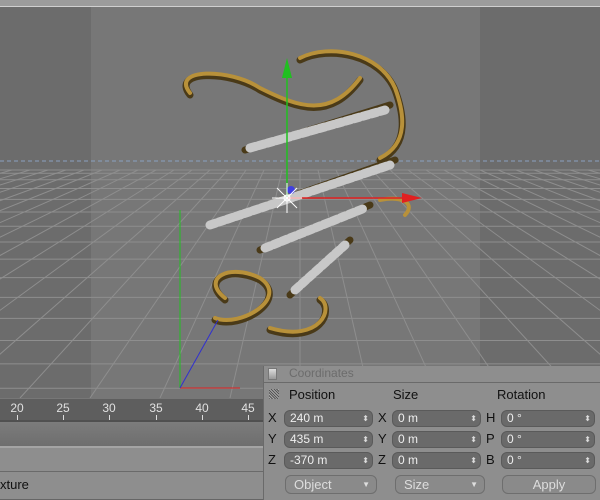  I want to click on panel-checkbox, so click(272, 374).